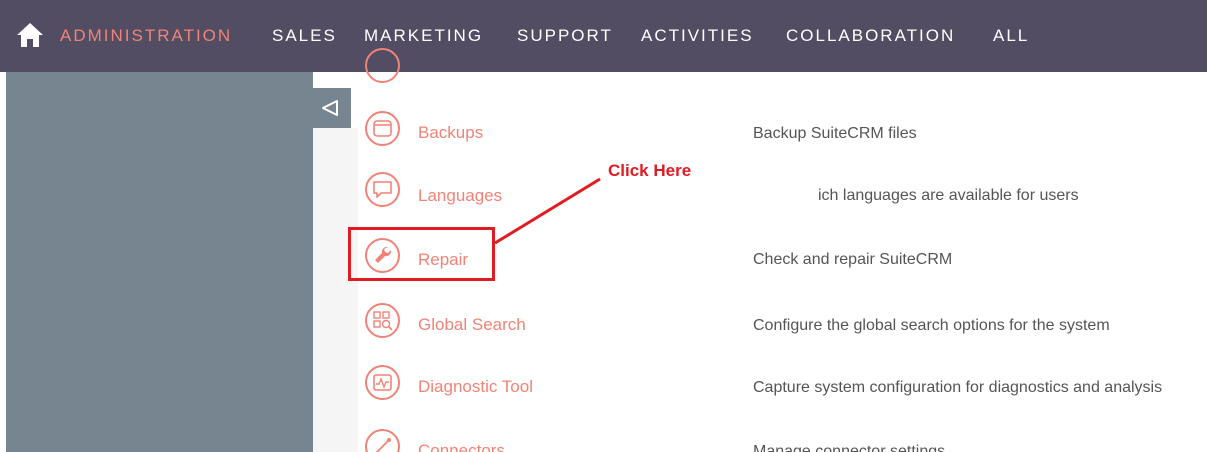 The width and height of the screenshot is (1207, 452). I want to click on admin-desc-connectors: Manage connector settings, so click(849, 447).